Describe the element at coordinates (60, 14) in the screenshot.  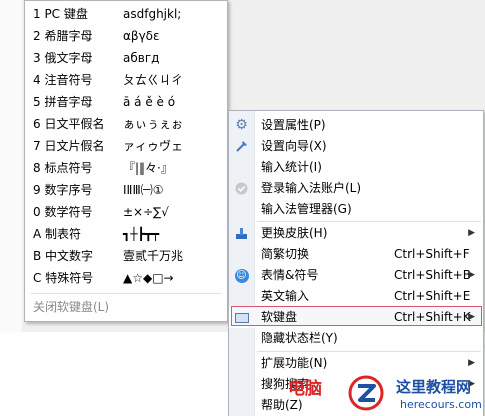
I see `kb-item-label: 1 PC 键盘` at that location.